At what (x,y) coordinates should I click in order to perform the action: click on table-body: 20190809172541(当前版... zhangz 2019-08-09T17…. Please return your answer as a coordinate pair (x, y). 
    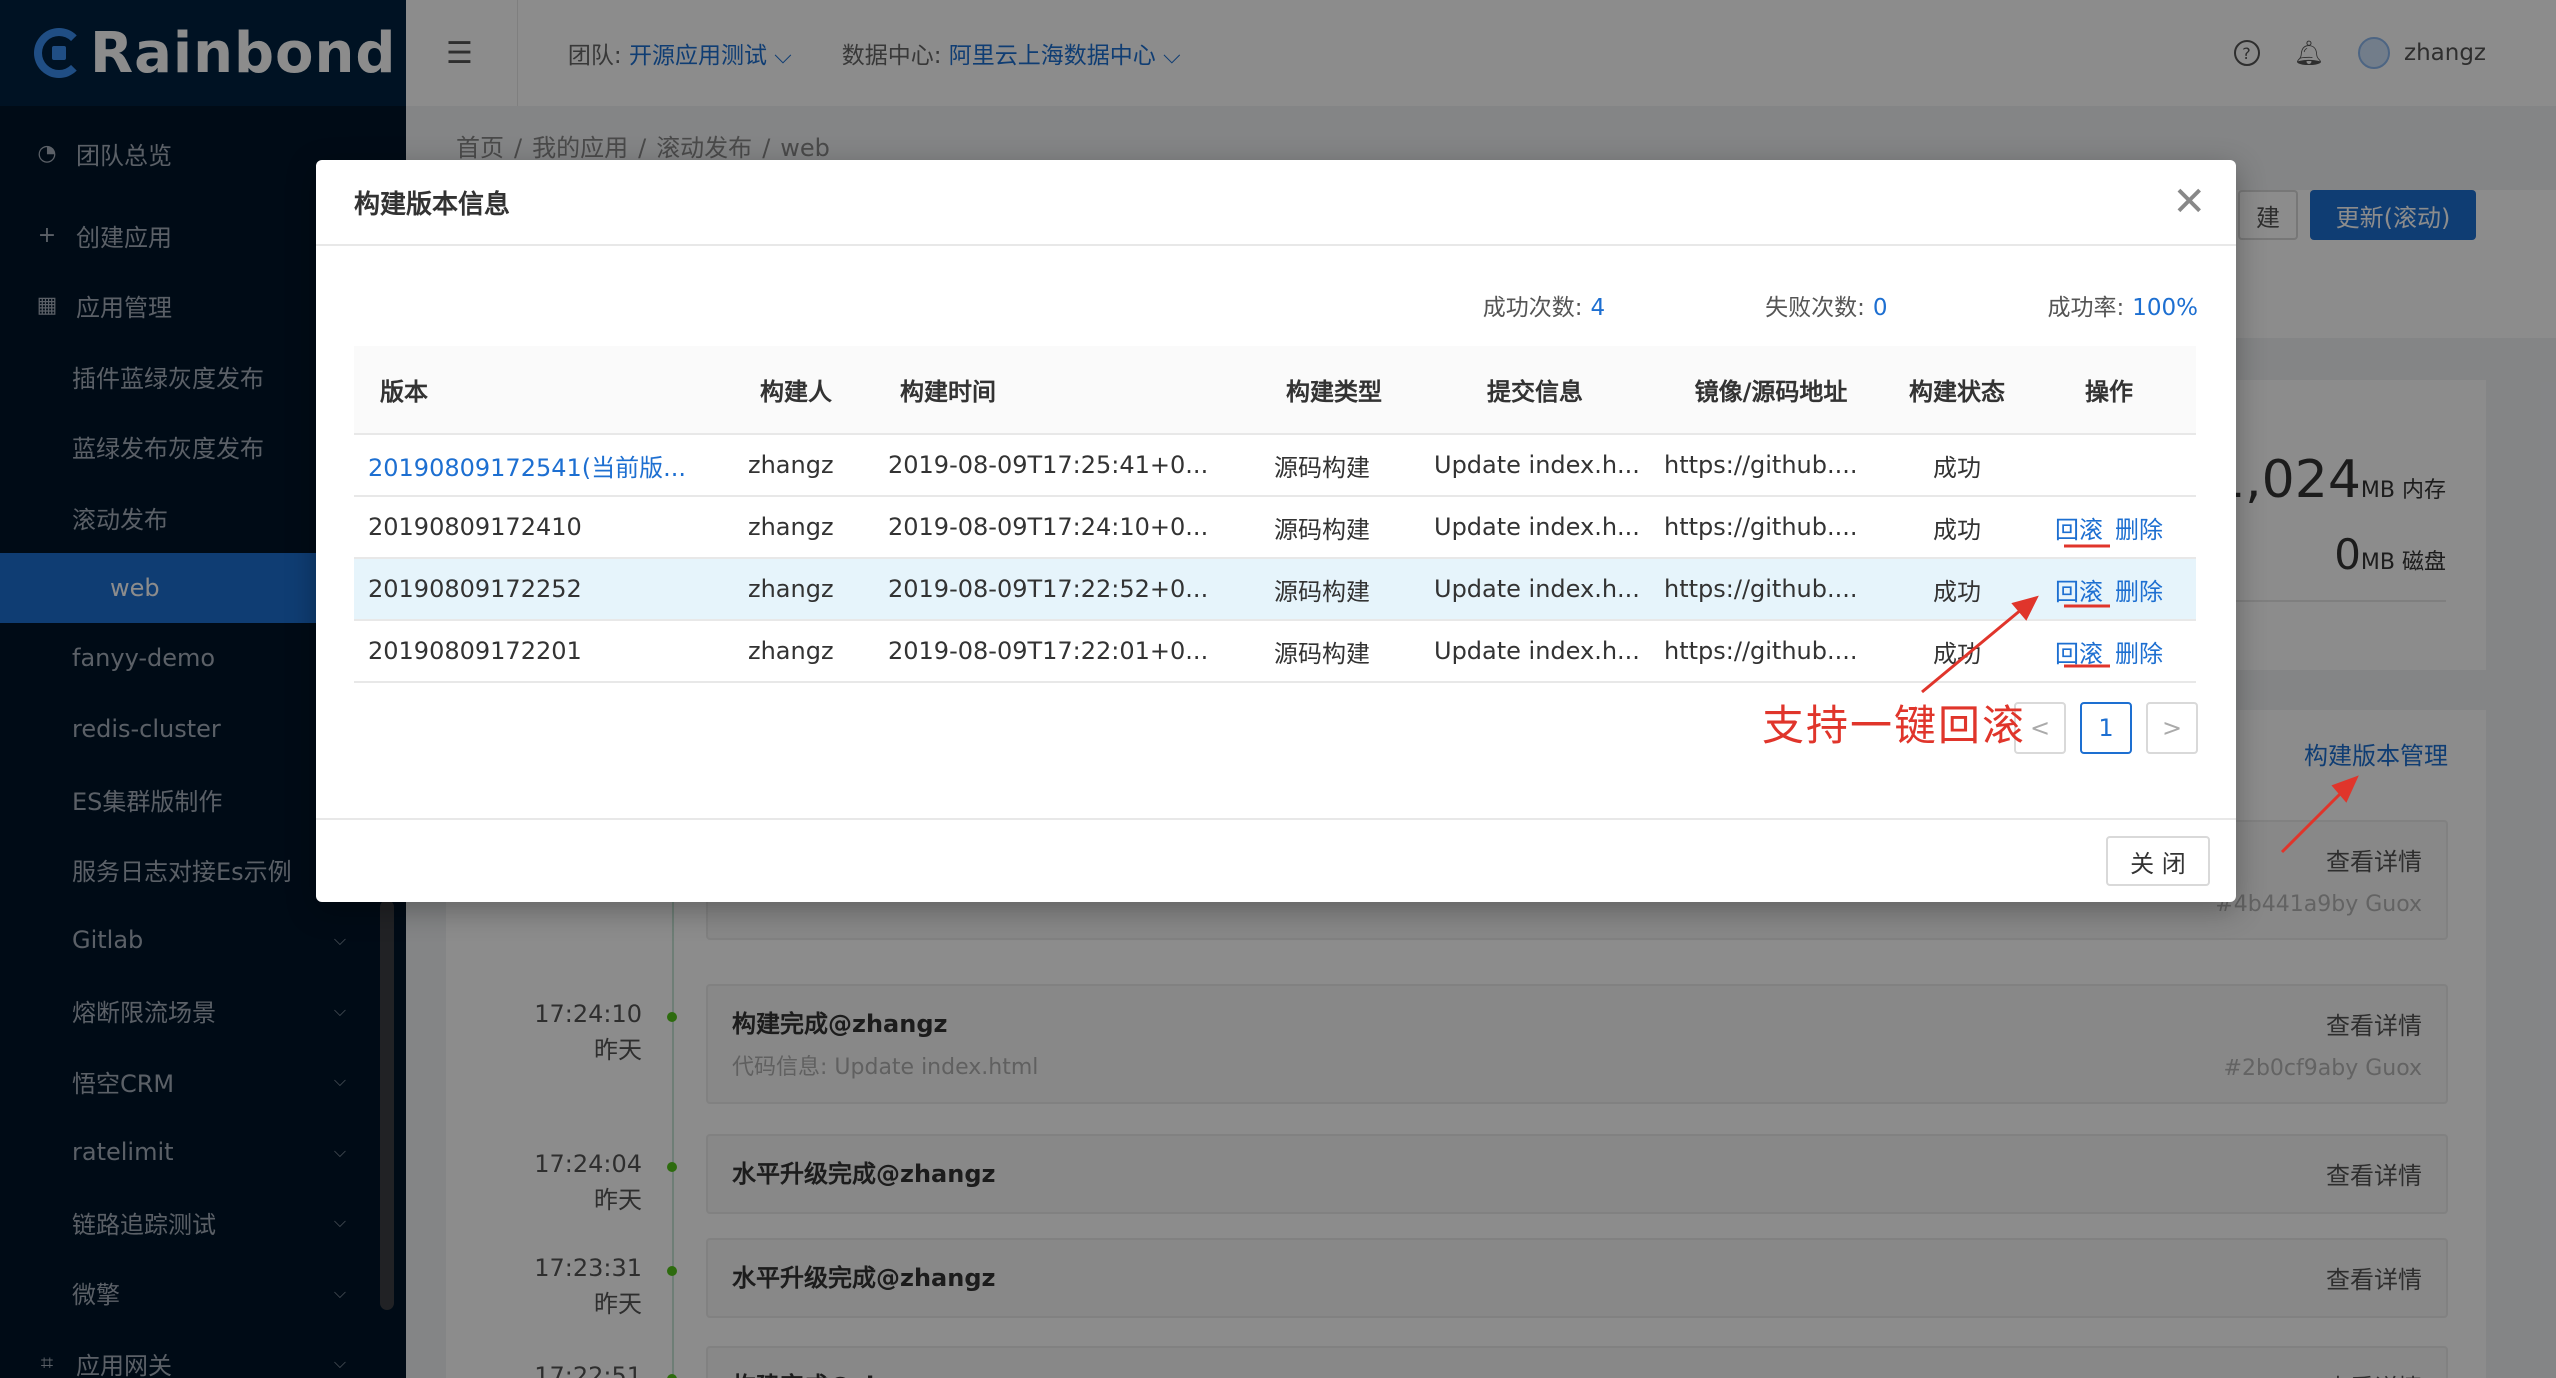
    Looking at the image, I should click on (1275, 558).